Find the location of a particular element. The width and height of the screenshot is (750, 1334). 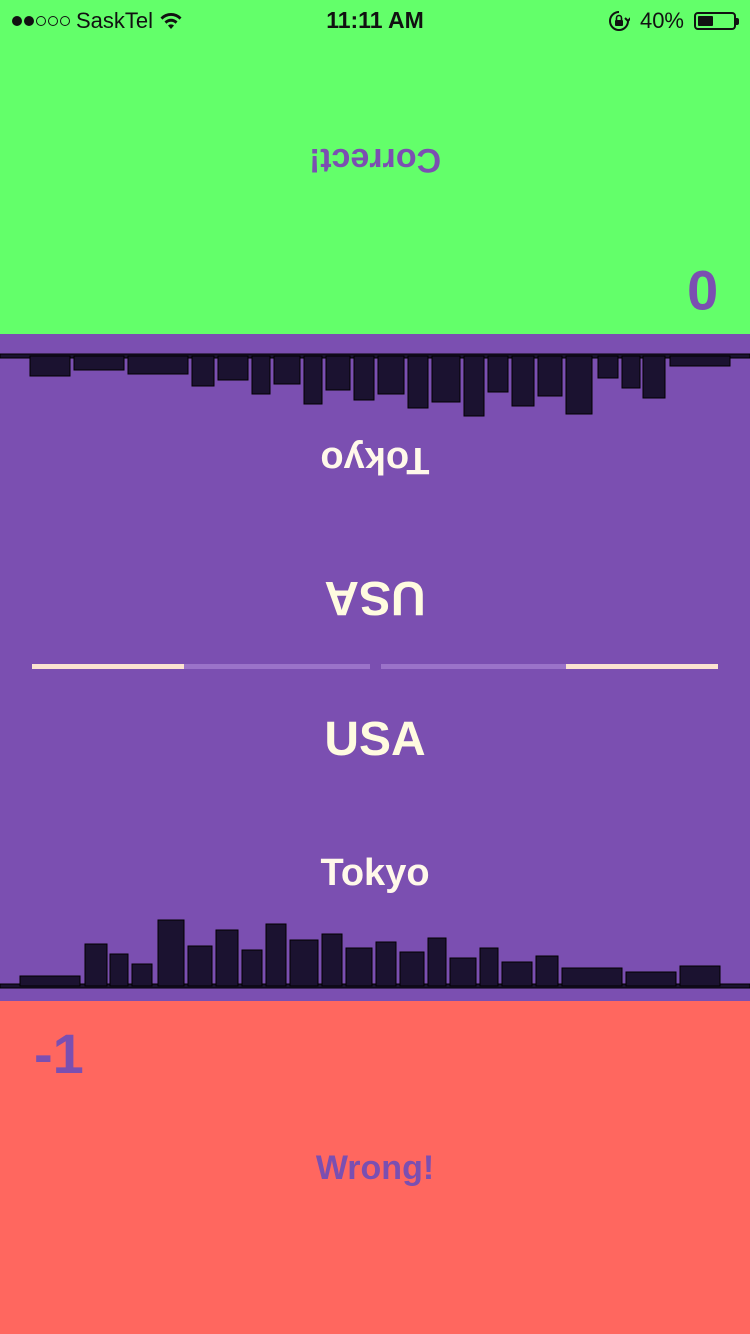

rotation-lock-icon is located at coordinates (619, 21).